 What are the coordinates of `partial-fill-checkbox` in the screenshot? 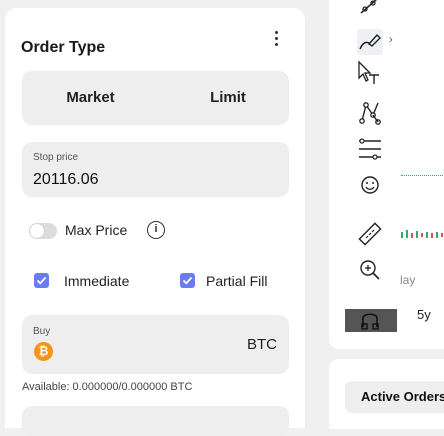 It's located at (187, 280).